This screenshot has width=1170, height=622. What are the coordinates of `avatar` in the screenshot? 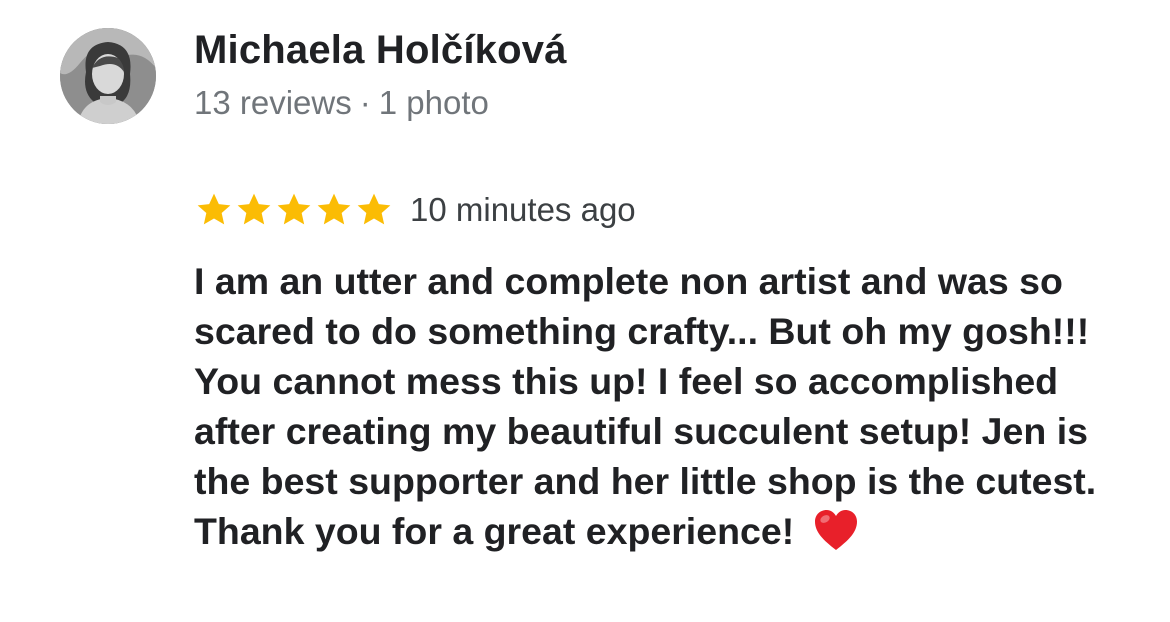 It's located at (108, 76).